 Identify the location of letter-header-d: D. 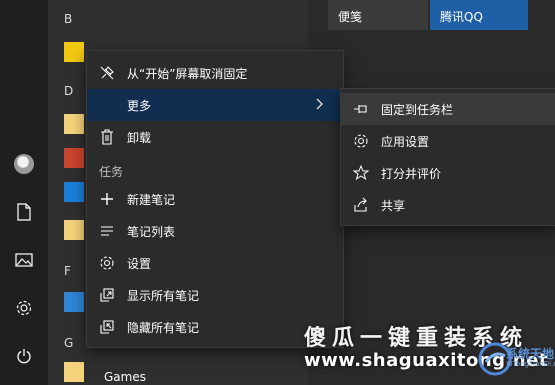
(68, 91).